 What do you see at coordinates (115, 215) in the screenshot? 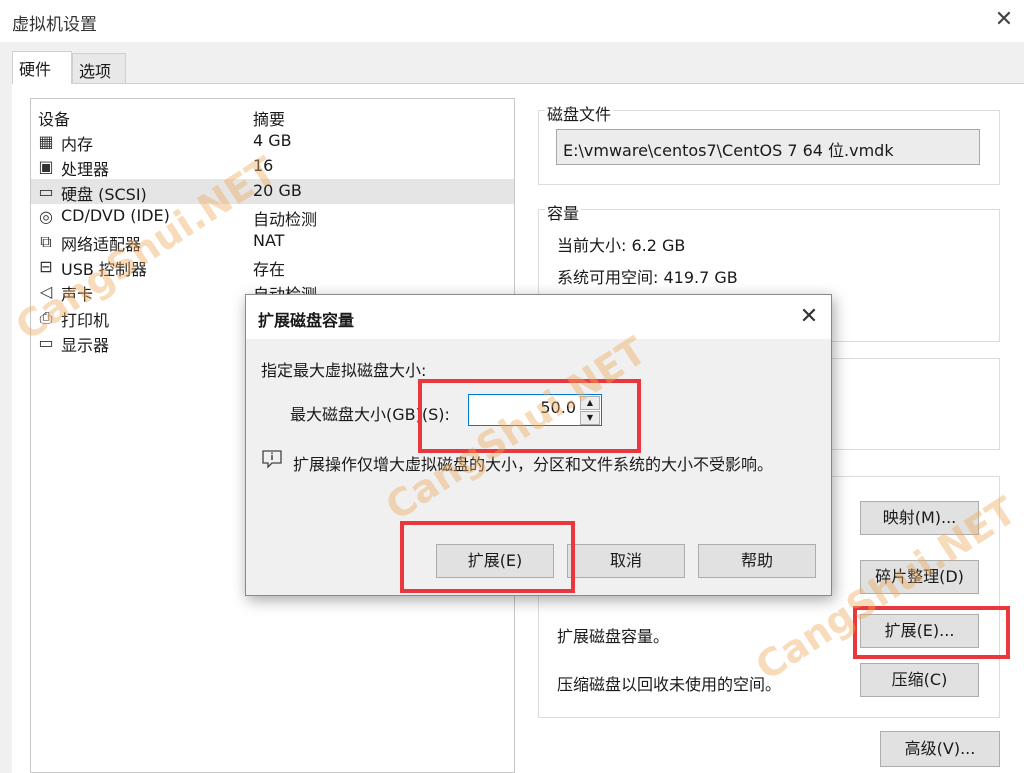
I see `device-name: CD/DVD (IDE)` at bounding box center [115, 215].